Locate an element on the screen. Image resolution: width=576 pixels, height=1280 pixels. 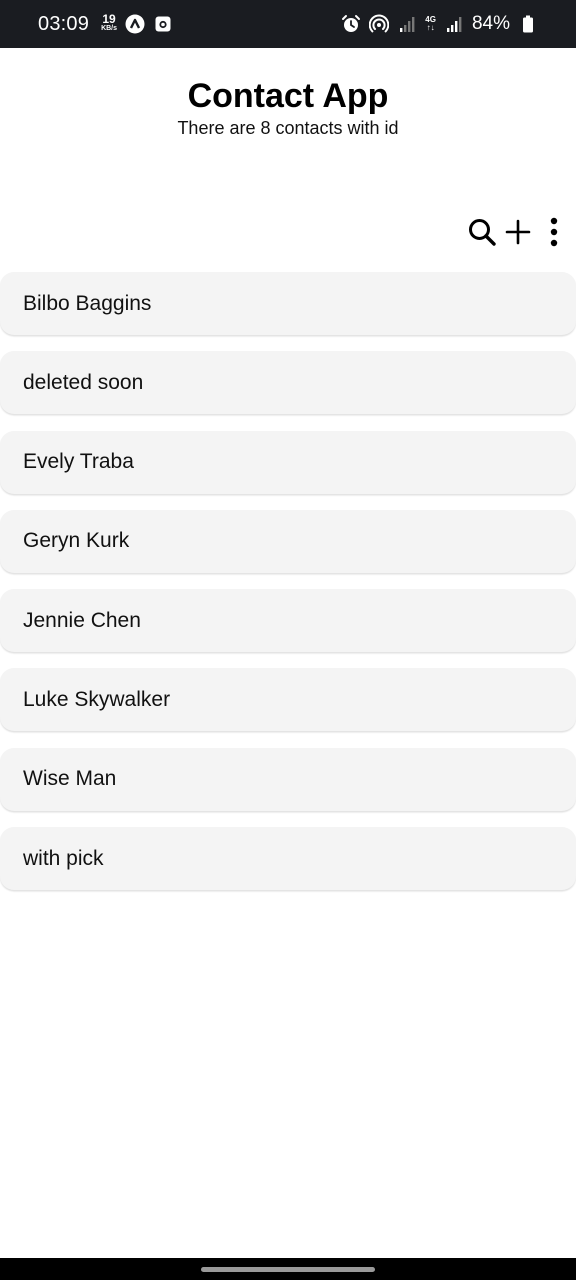
app-a-icon is located at coordinates (135, 24).